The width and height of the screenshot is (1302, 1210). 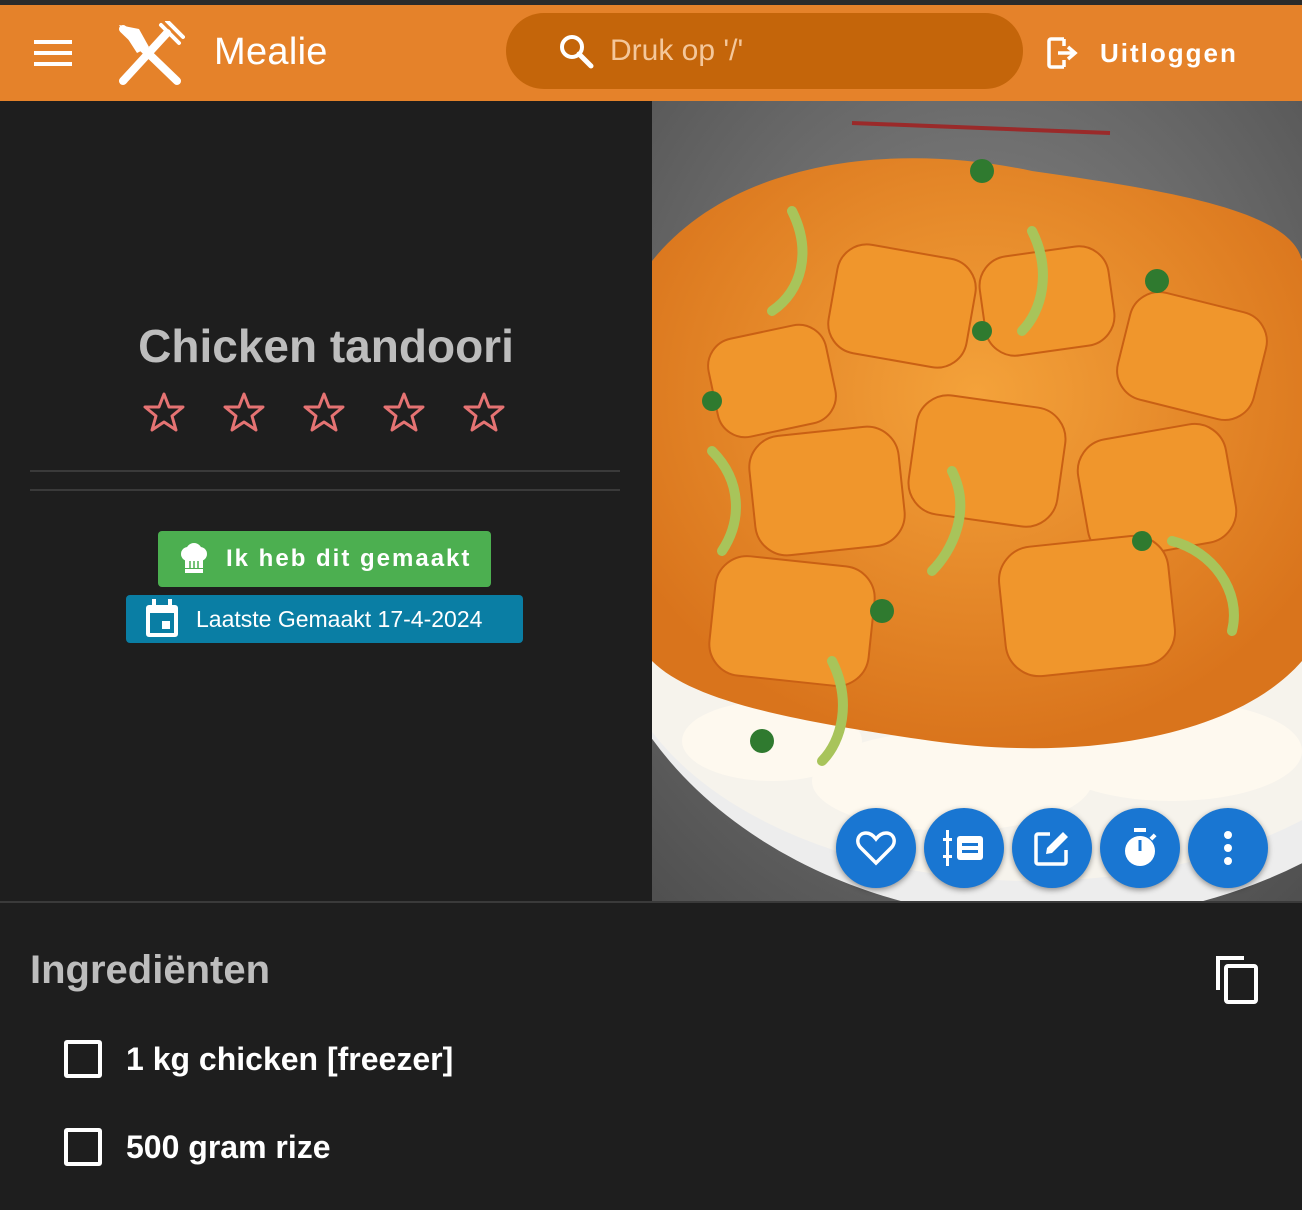 I want to click on ingredient-label: 1 kg chicken [freezer], so click(x=290, y=1058).